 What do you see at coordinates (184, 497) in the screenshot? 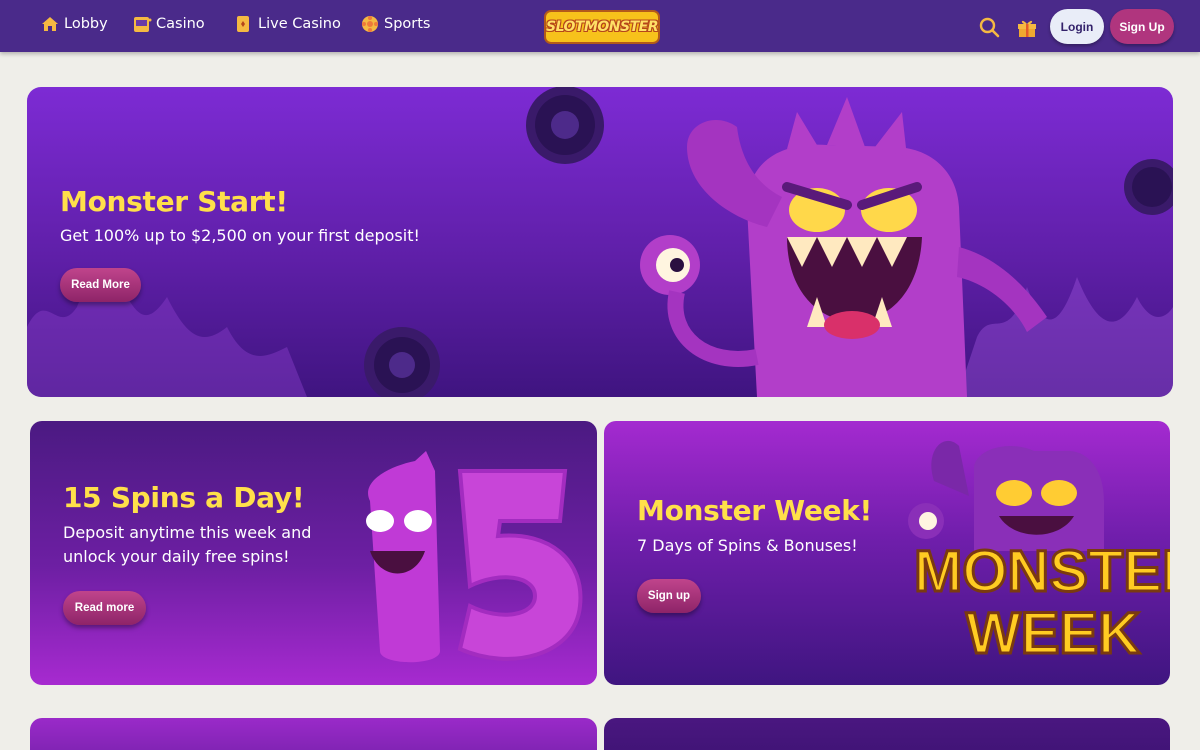
I see `spins-title: 15 Spins a Day!` at bounding box center [184, 497].